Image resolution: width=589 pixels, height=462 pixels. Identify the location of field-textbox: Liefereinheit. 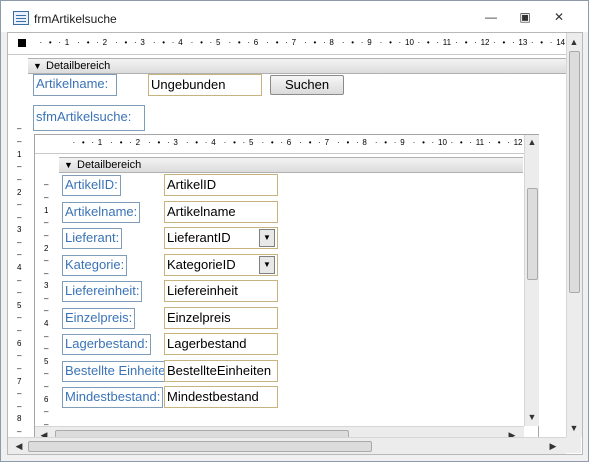
(221, 291).